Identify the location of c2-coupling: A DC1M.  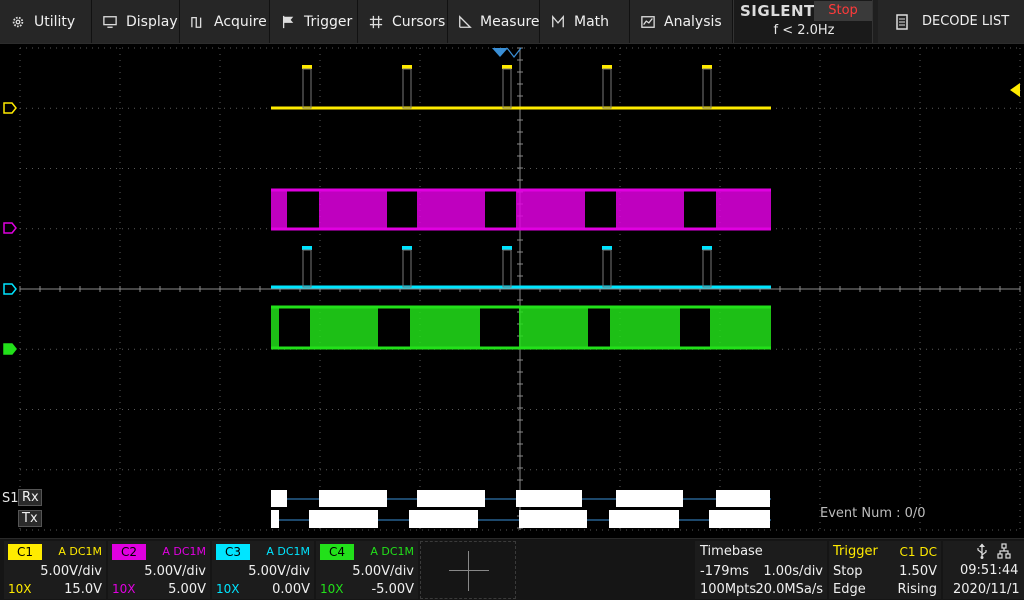
(184, 551).